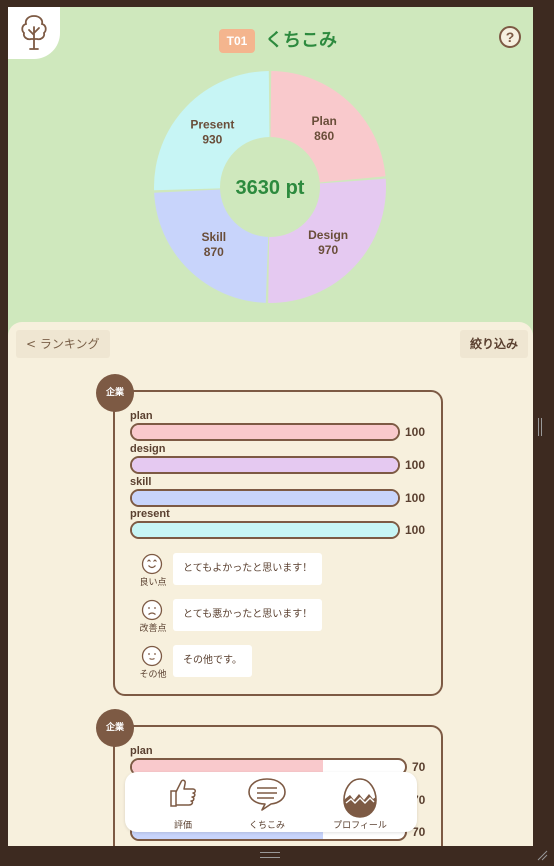 This screenshot has width=554, height=866. I want to click on score-value-design: 100, so click(415, 465).